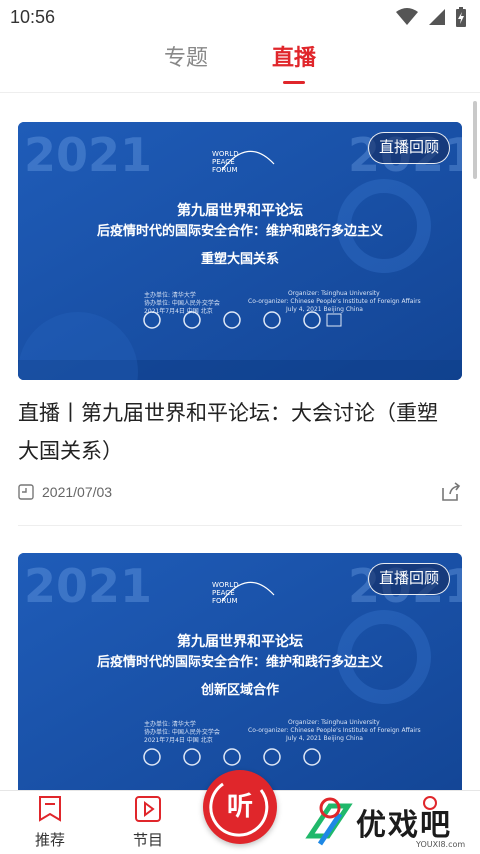  Describe the element at coordinates (329, 821) in the screenshot. I see `watermark-logo-icon` at that location.